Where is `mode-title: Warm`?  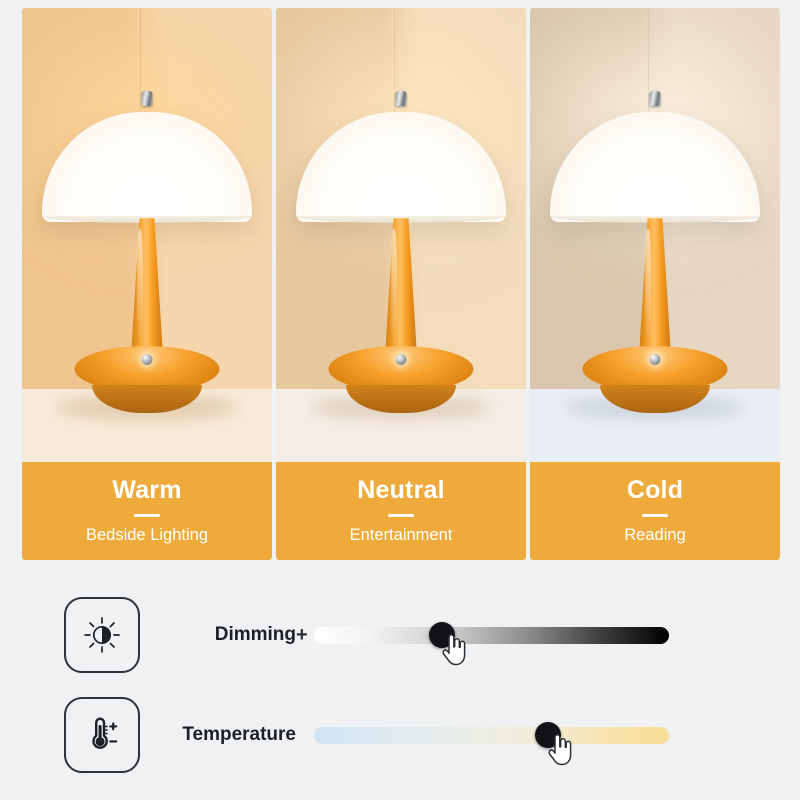
mode-title: Warm is located at coordinates (147, 490).